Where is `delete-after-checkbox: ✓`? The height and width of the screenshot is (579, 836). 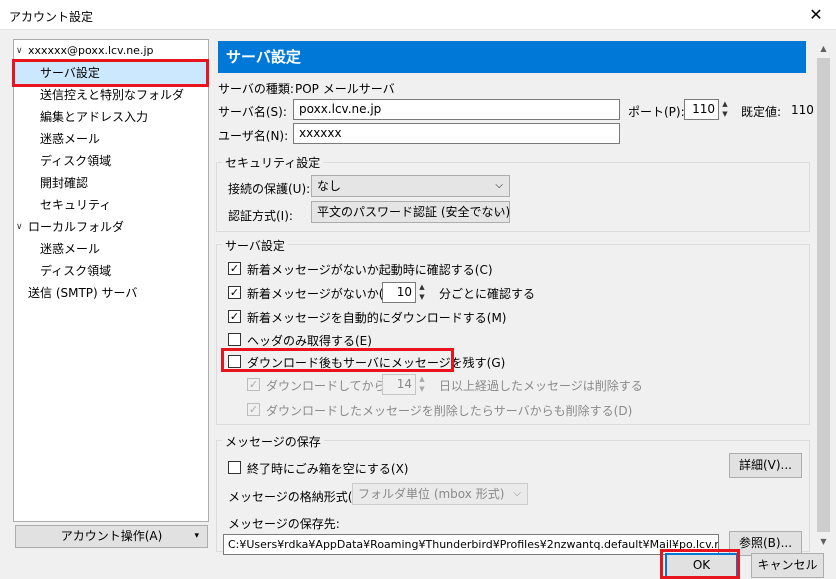 delete-after-checkbox: ✓ is located at coordinates (253, 384).